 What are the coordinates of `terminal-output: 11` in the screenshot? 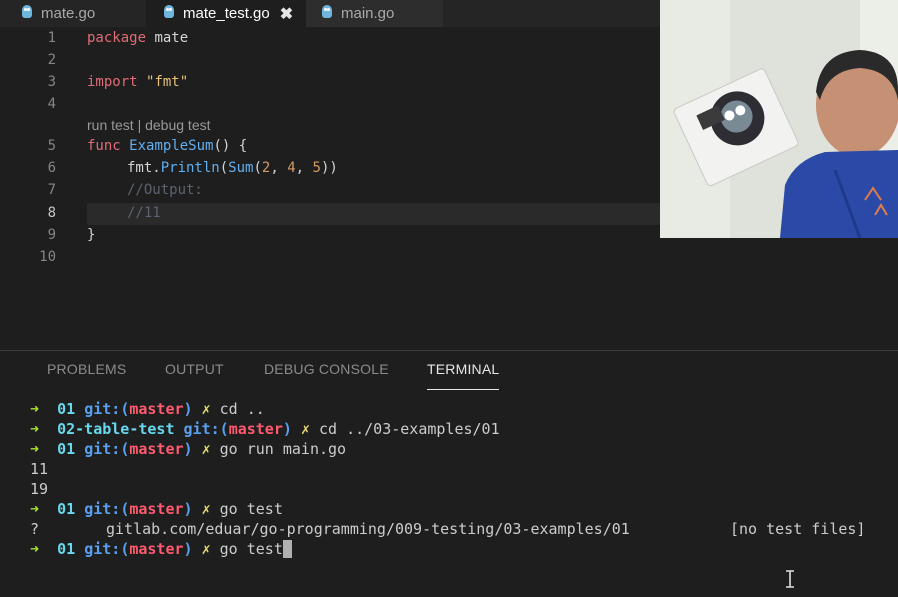 It's located at (39, 469).